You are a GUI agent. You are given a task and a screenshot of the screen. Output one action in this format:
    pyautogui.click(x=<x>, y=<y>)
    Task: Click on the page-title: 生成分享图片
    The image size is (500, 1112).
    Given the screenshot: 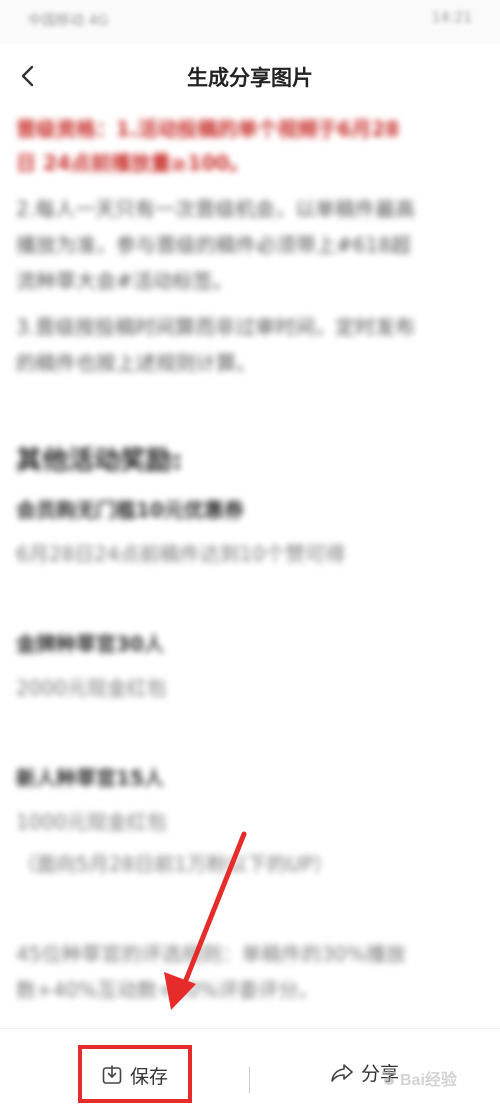 What is the action you would take?
    pyautogui.click(x=250, y=78)
    